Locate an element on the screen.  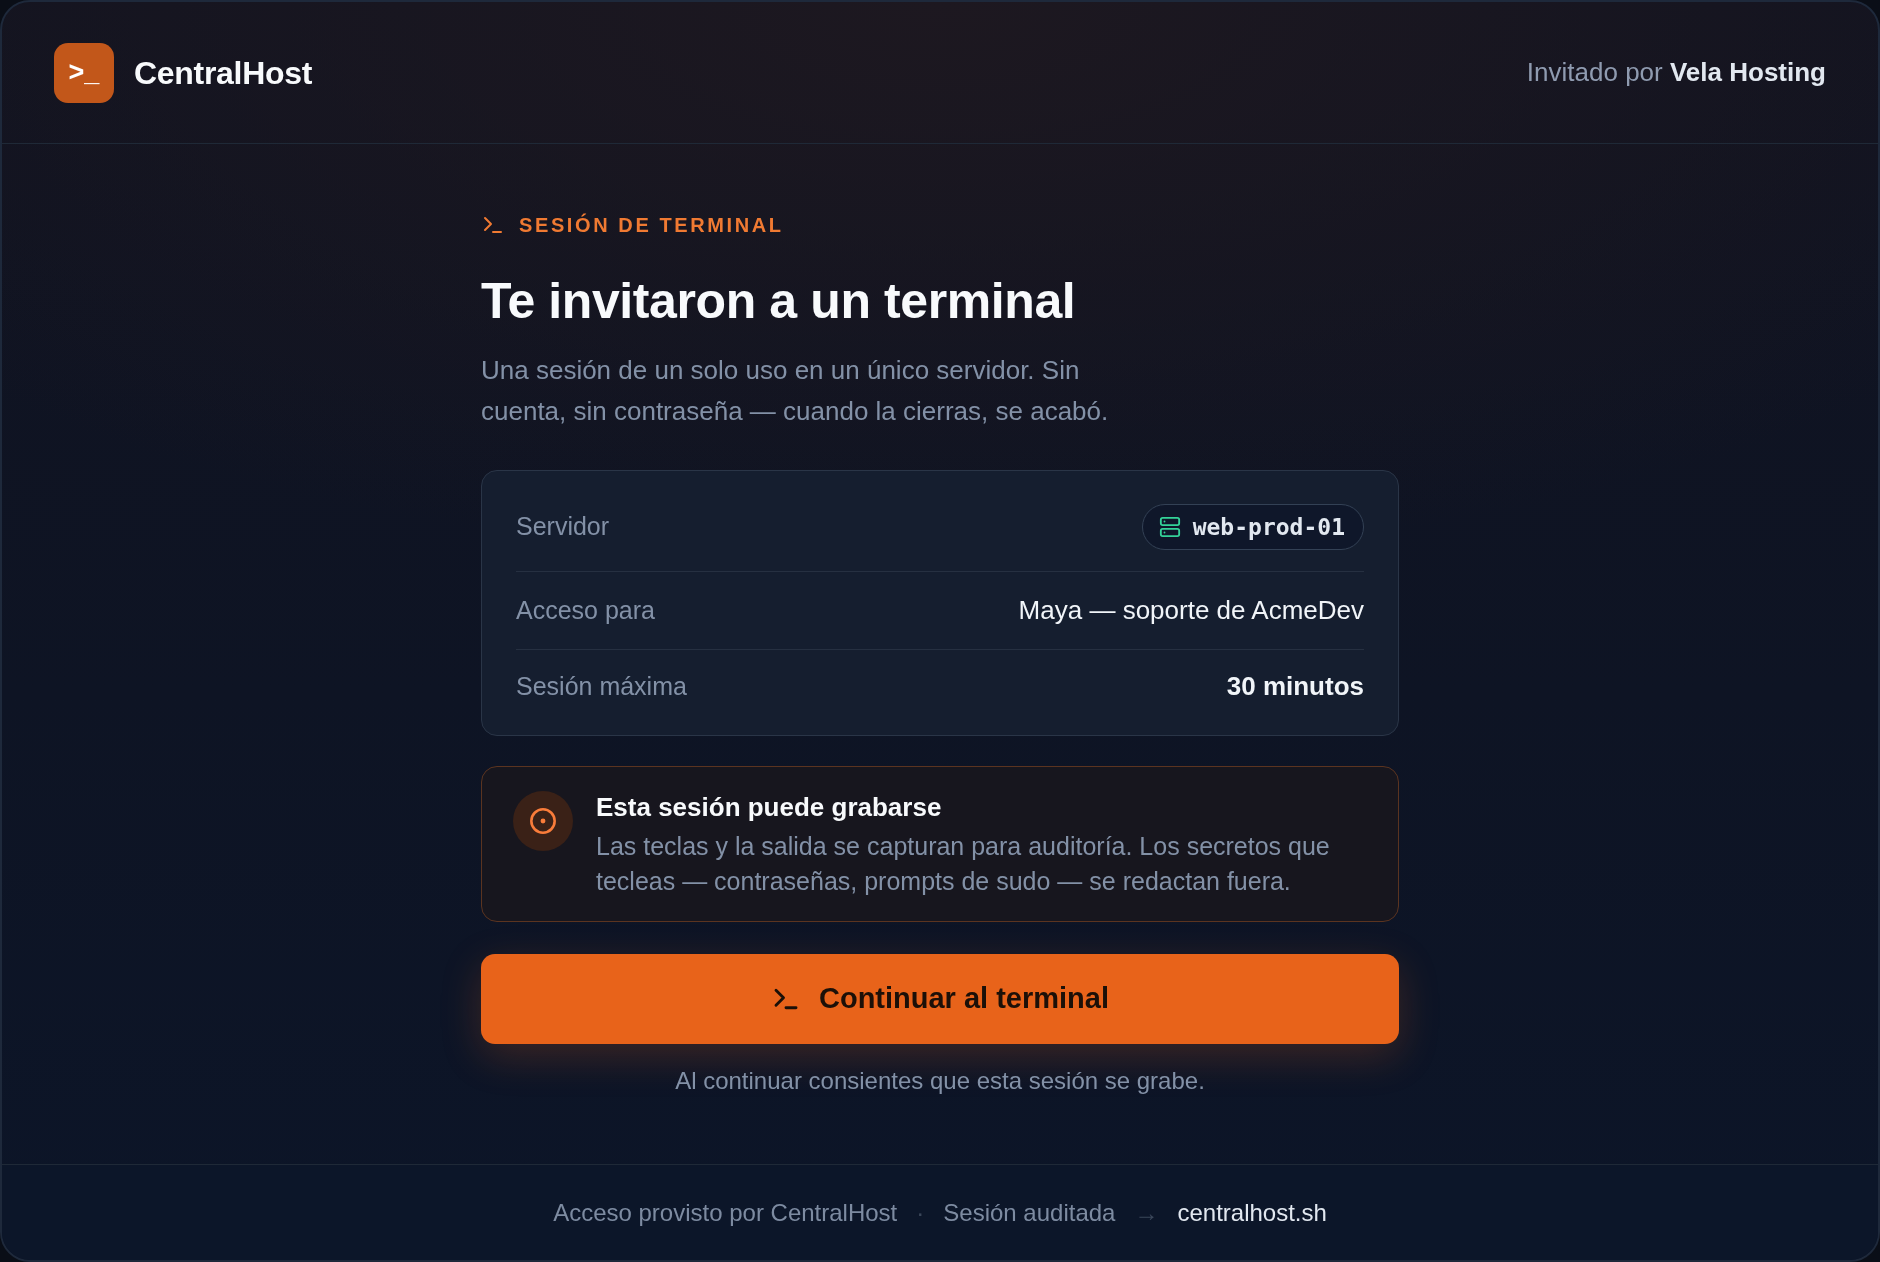
detail-value: 30 minutos is located at coordinates (1295, 686).